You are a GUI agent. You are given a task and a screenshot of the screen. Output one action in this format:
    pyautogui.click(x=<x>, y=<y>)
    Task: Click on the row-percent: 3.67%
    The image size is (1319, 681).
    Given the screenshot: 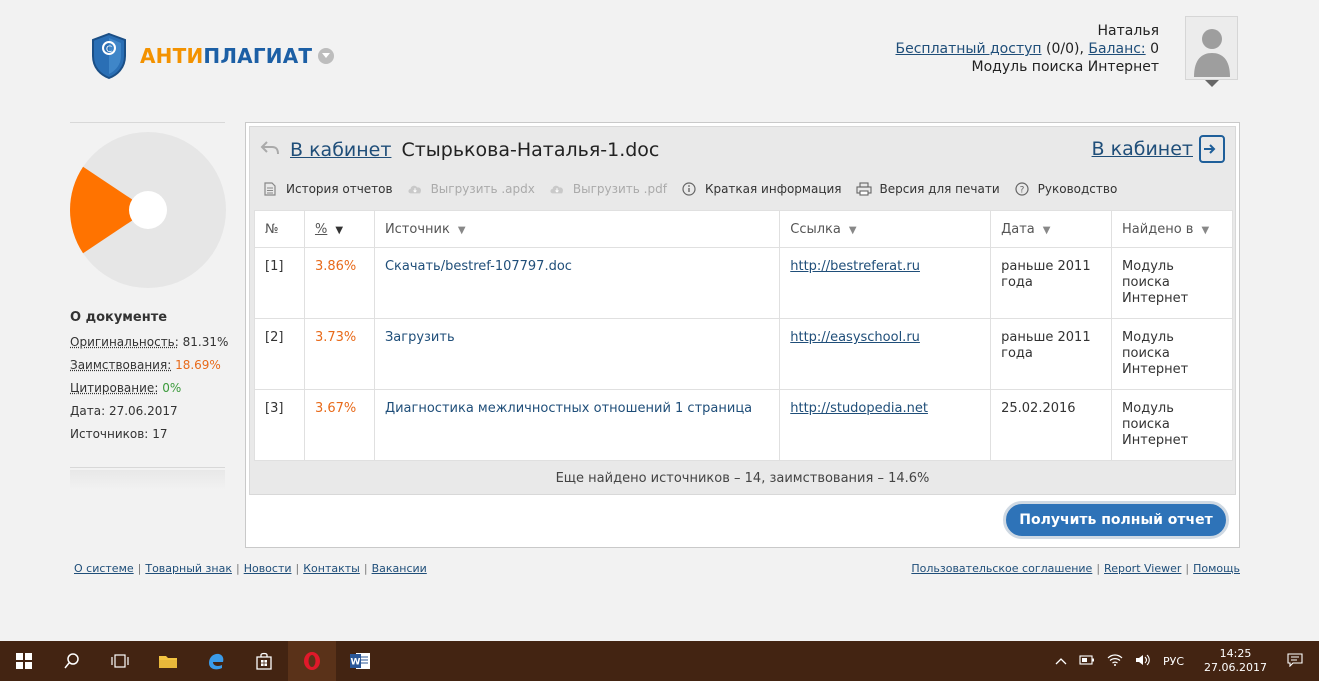 What is the action you would take?
    pyautogui.click(x=339, y=425)
    